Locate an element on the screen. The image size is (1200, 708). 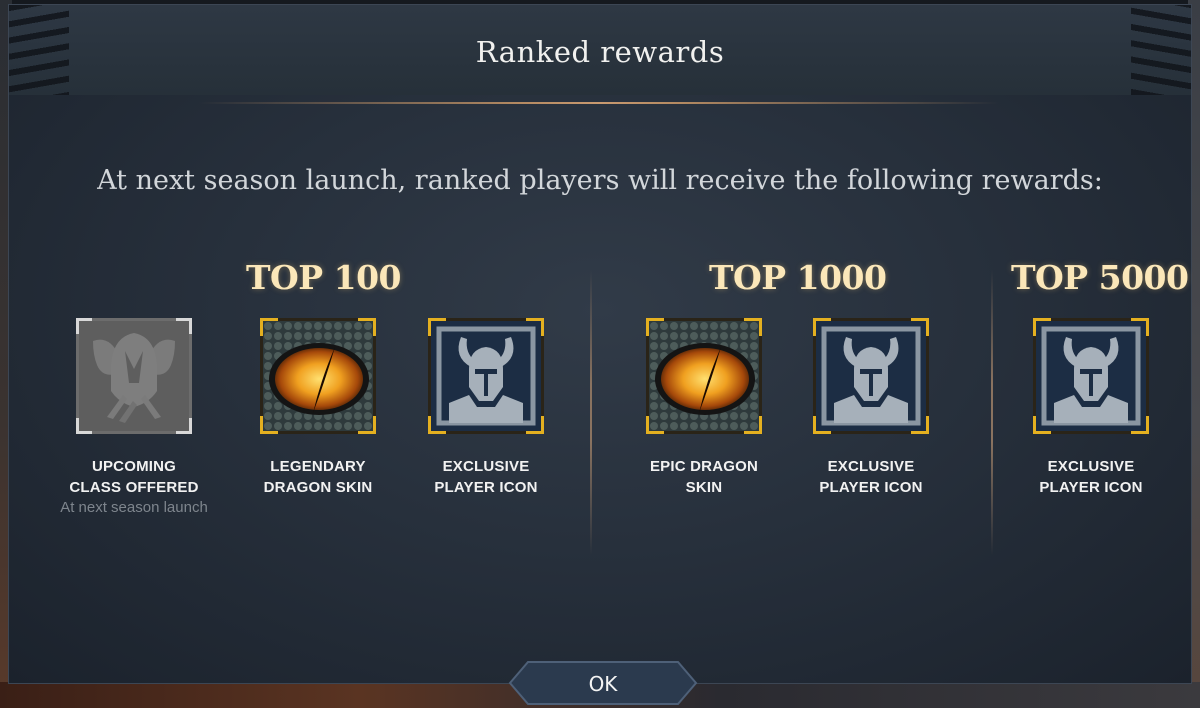
reward-label-line: UPCOMING is located at coordinates (134, 466).